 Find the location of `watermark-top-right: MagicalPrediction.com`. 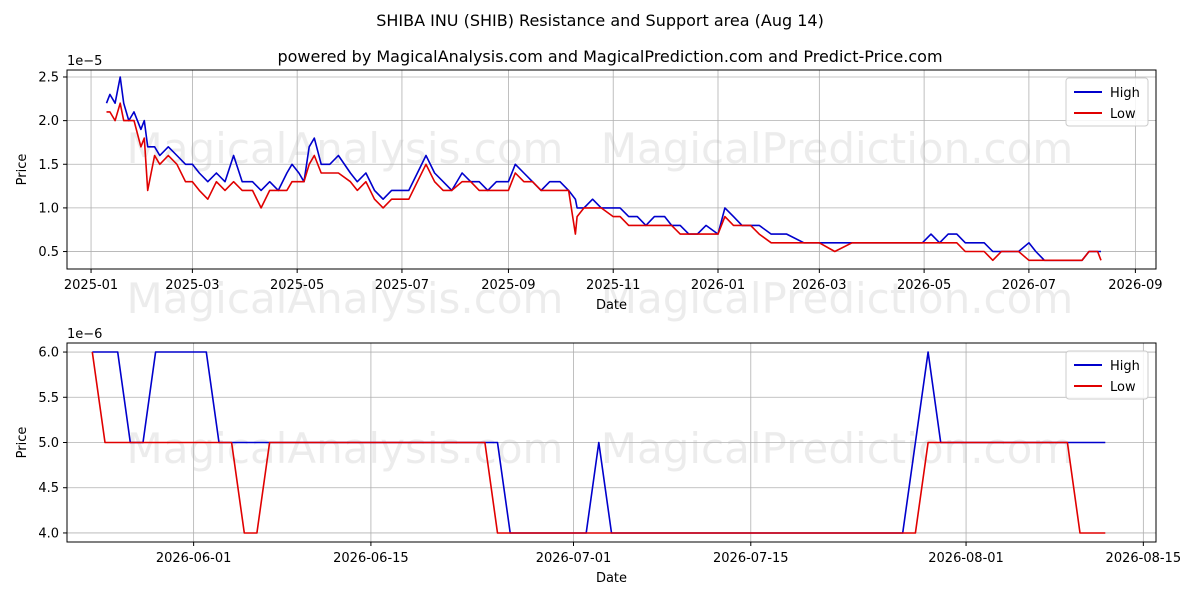

watermark-top-right: MagicalPrediction.com is located at coordinates (837, 148).